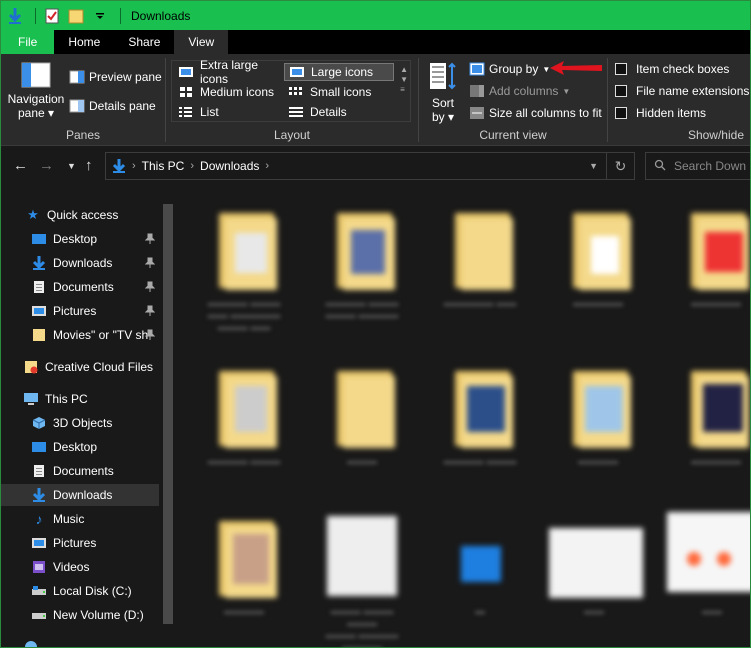  What do you see at coordinates (620, 166) in the screenshot?
I see `refresh-icon: ↻` at bounding box center [620, 166].